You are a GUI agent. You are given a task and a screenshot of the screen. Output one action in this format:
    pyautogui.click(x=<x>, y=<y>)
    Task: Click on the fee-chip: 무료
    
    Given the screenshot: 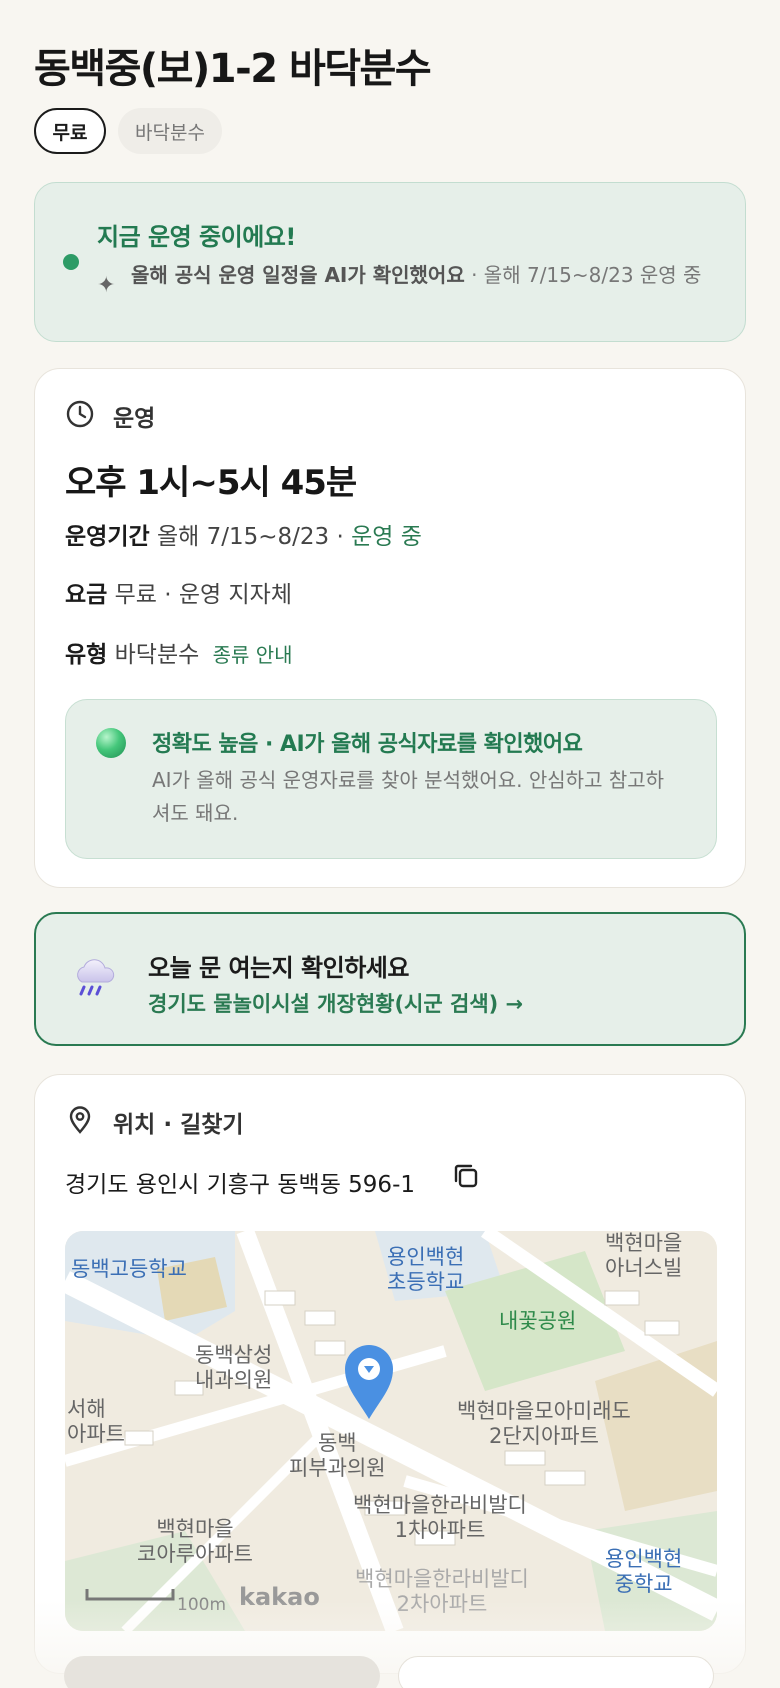 What is the action you would take?
    pyautogui.click(x=70, y=131)
    